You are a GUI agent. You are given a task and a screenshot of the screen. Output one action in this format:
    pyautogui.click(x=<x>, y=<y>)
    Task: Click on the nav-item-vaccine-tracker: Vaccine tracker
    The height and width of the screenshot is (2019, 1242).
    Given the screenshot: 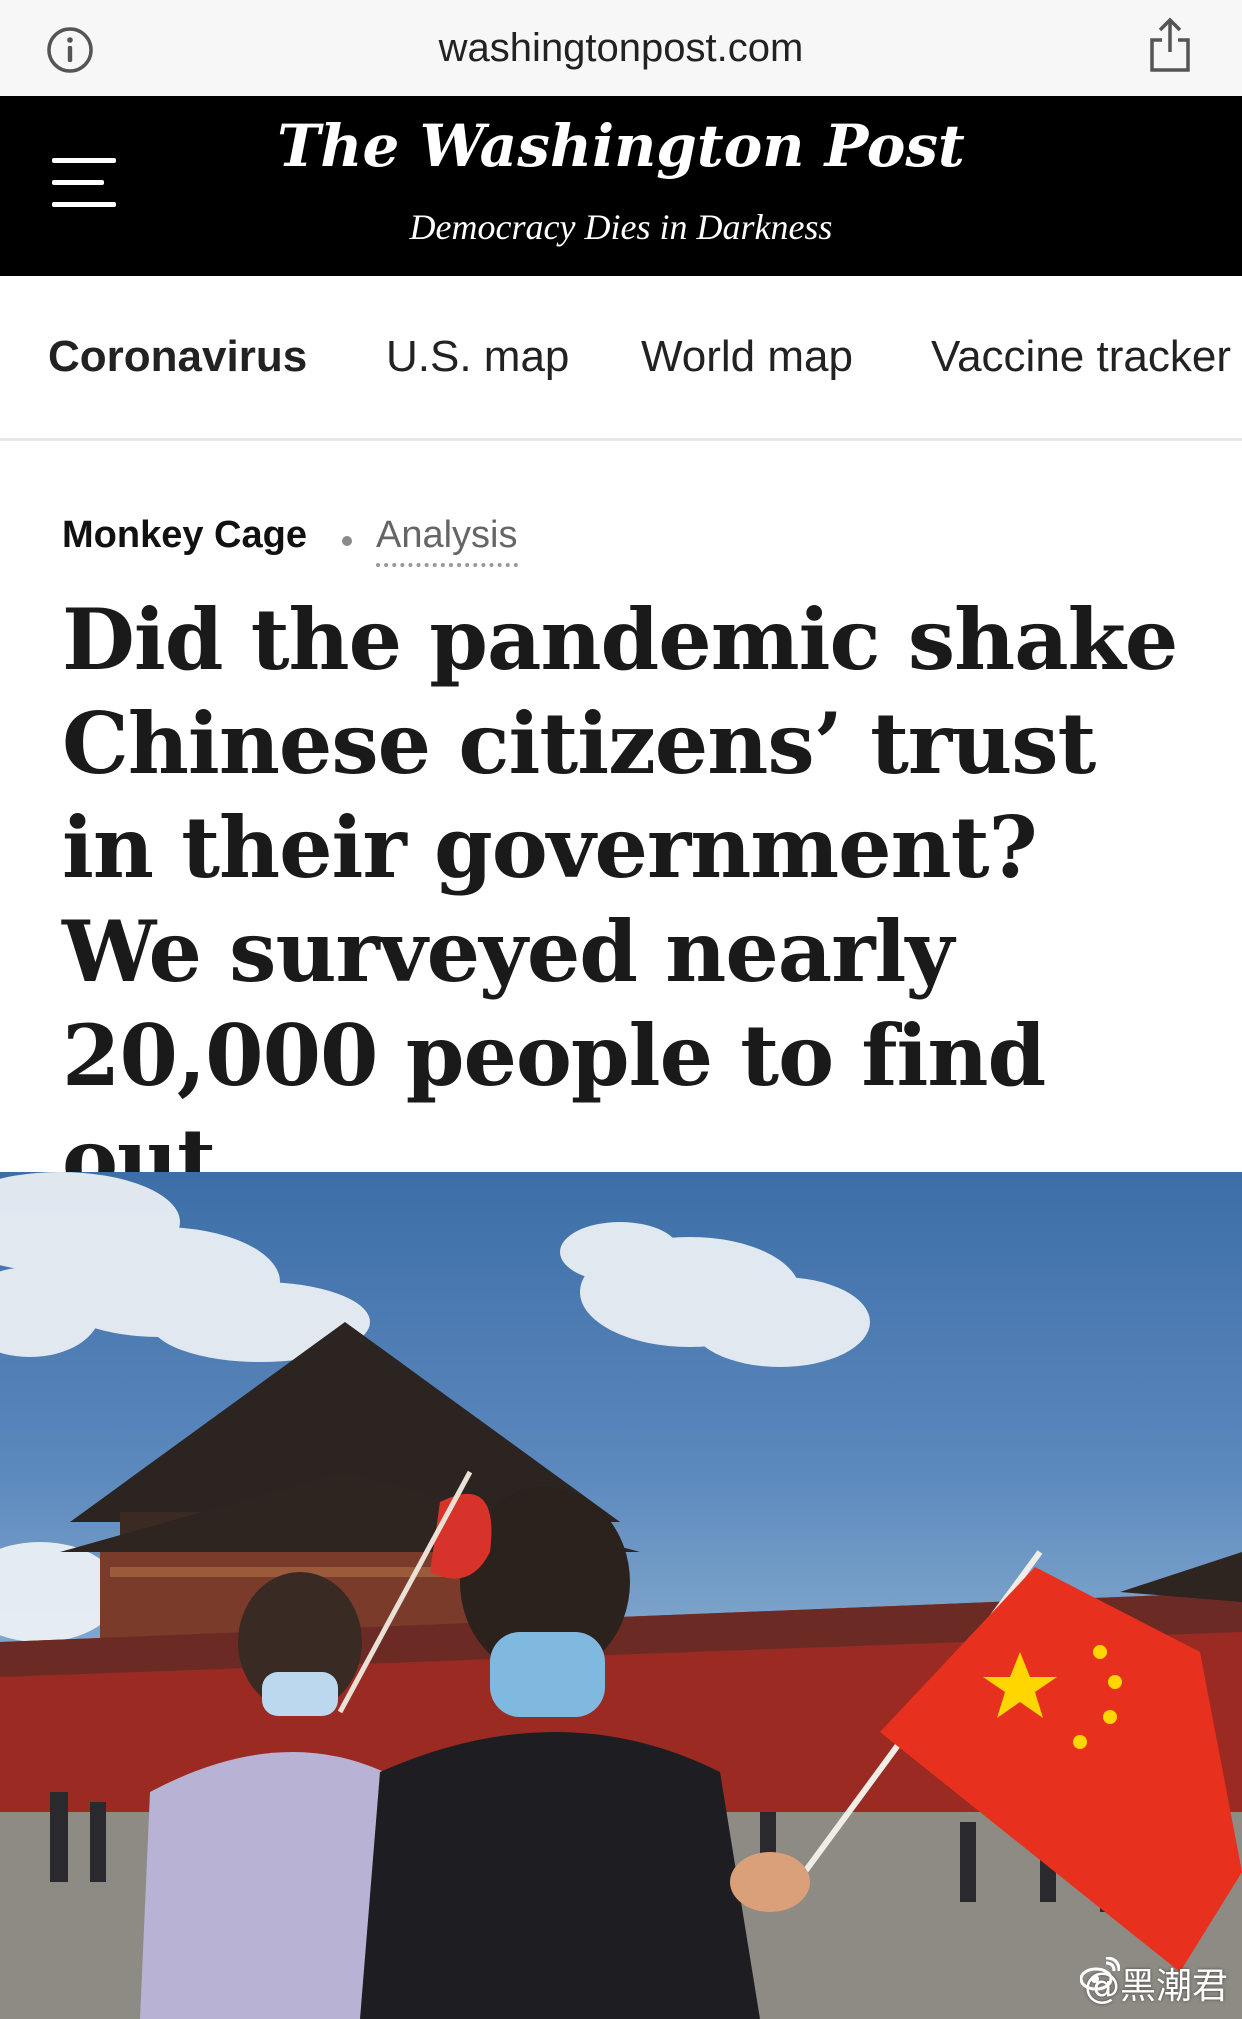 What is the action you would take?
    pyautogui.click(x=1081, y=357)
    